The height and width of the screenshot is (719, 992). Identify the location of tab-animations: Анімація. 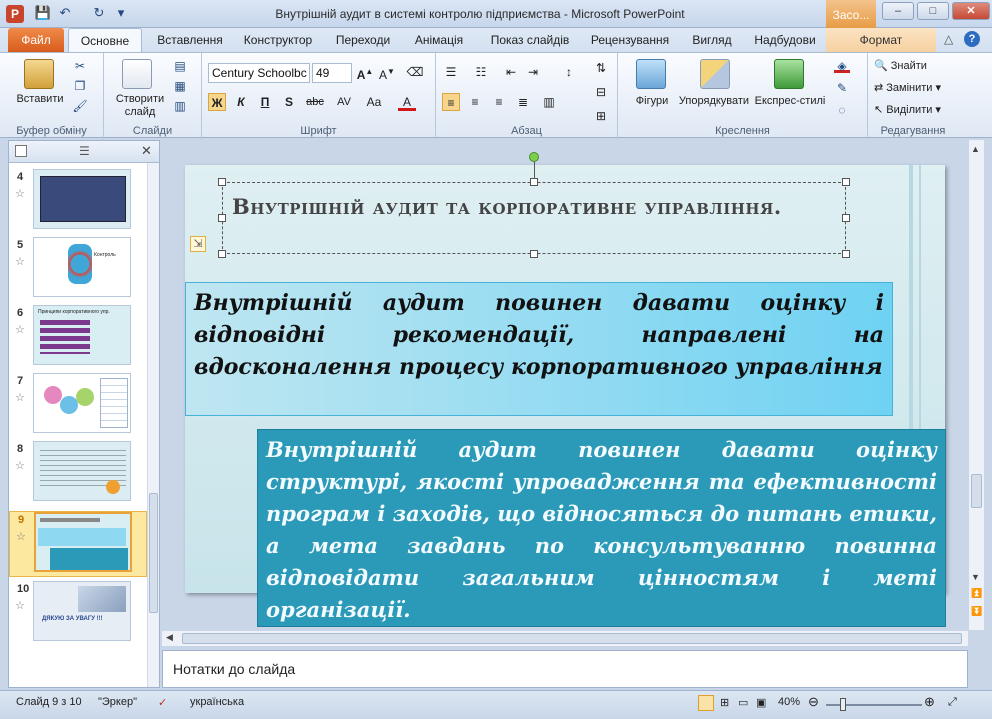
(439, 40).